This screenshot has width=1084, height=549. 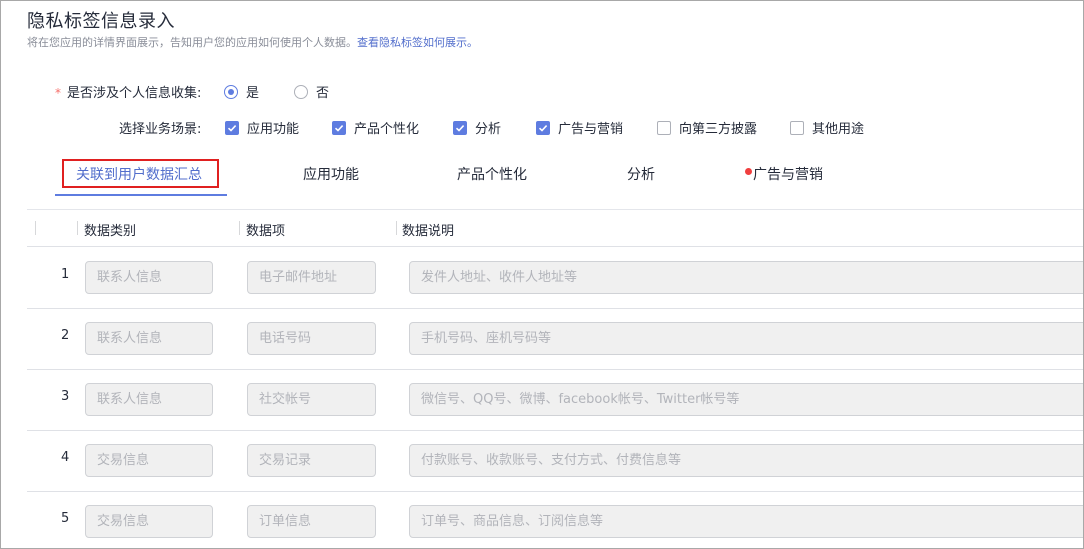 I want to click on subtitle-text: 将在您应用的详情界面展示，告知用户您的应用如何使用个人数据。, so click(x=192, y=42).